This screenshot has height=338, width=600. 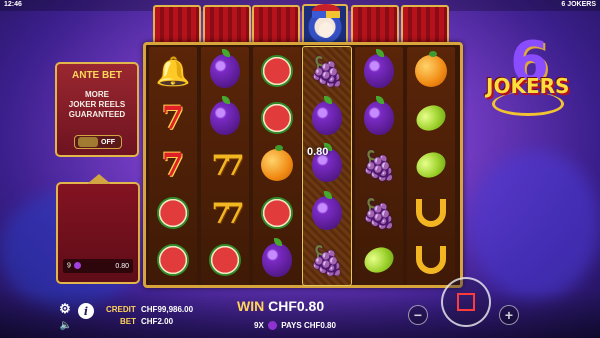 I want to click on orange-icon, so click(x=277, y=163).